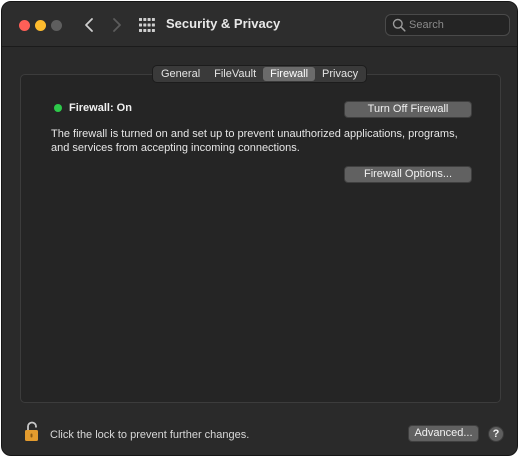  I want to click on title-bar: Security & Privacy, so click(259, 24).